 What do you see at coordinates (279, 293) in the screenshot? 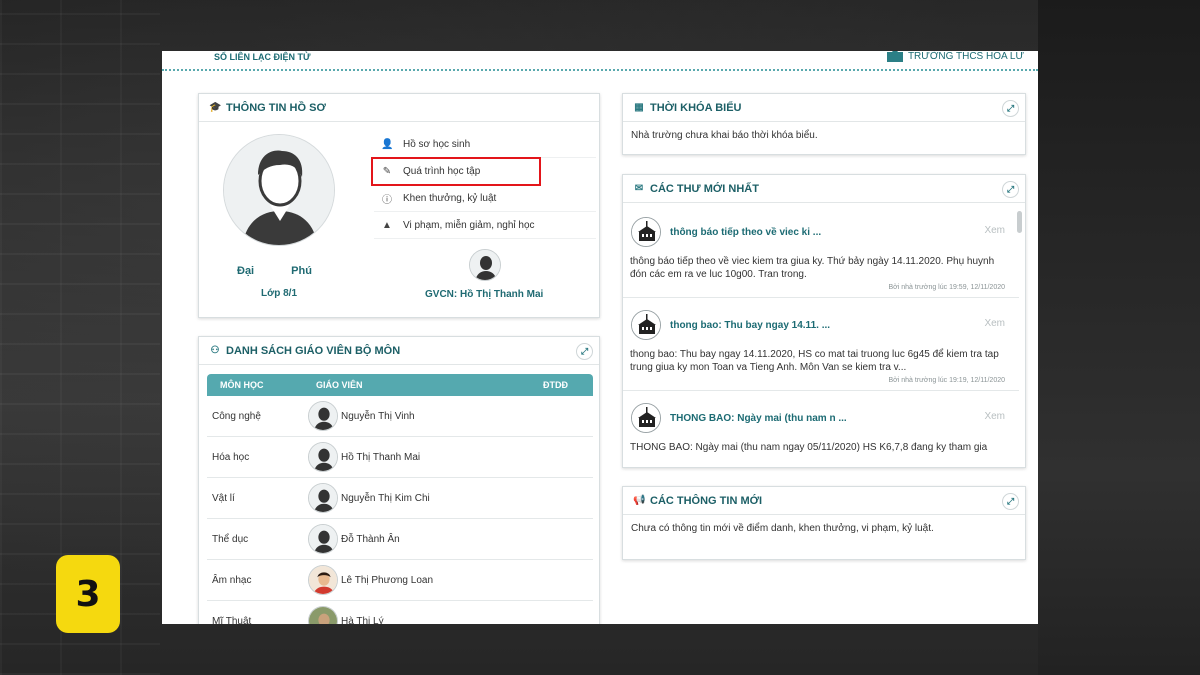
I see `student-class: Lớp 8/1` at bounding box center [279, 293].